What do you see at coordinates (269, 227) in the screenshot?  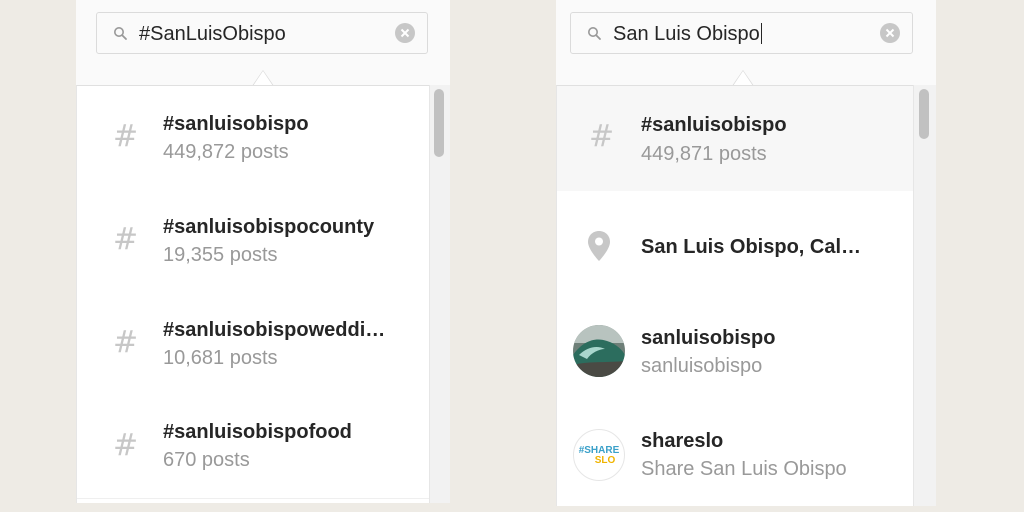 I see `result-title: #sanluisobispocounty` at bounding box center [269, 227].